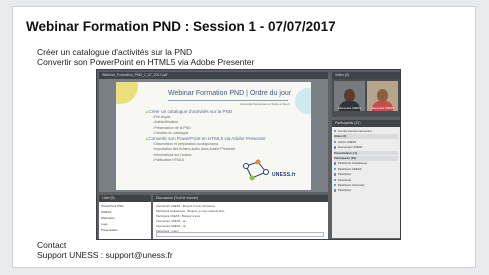  Describe the element at coordinates (366, 169) in the screenshot. I see `participant-row: Participant UNESS` at that location.